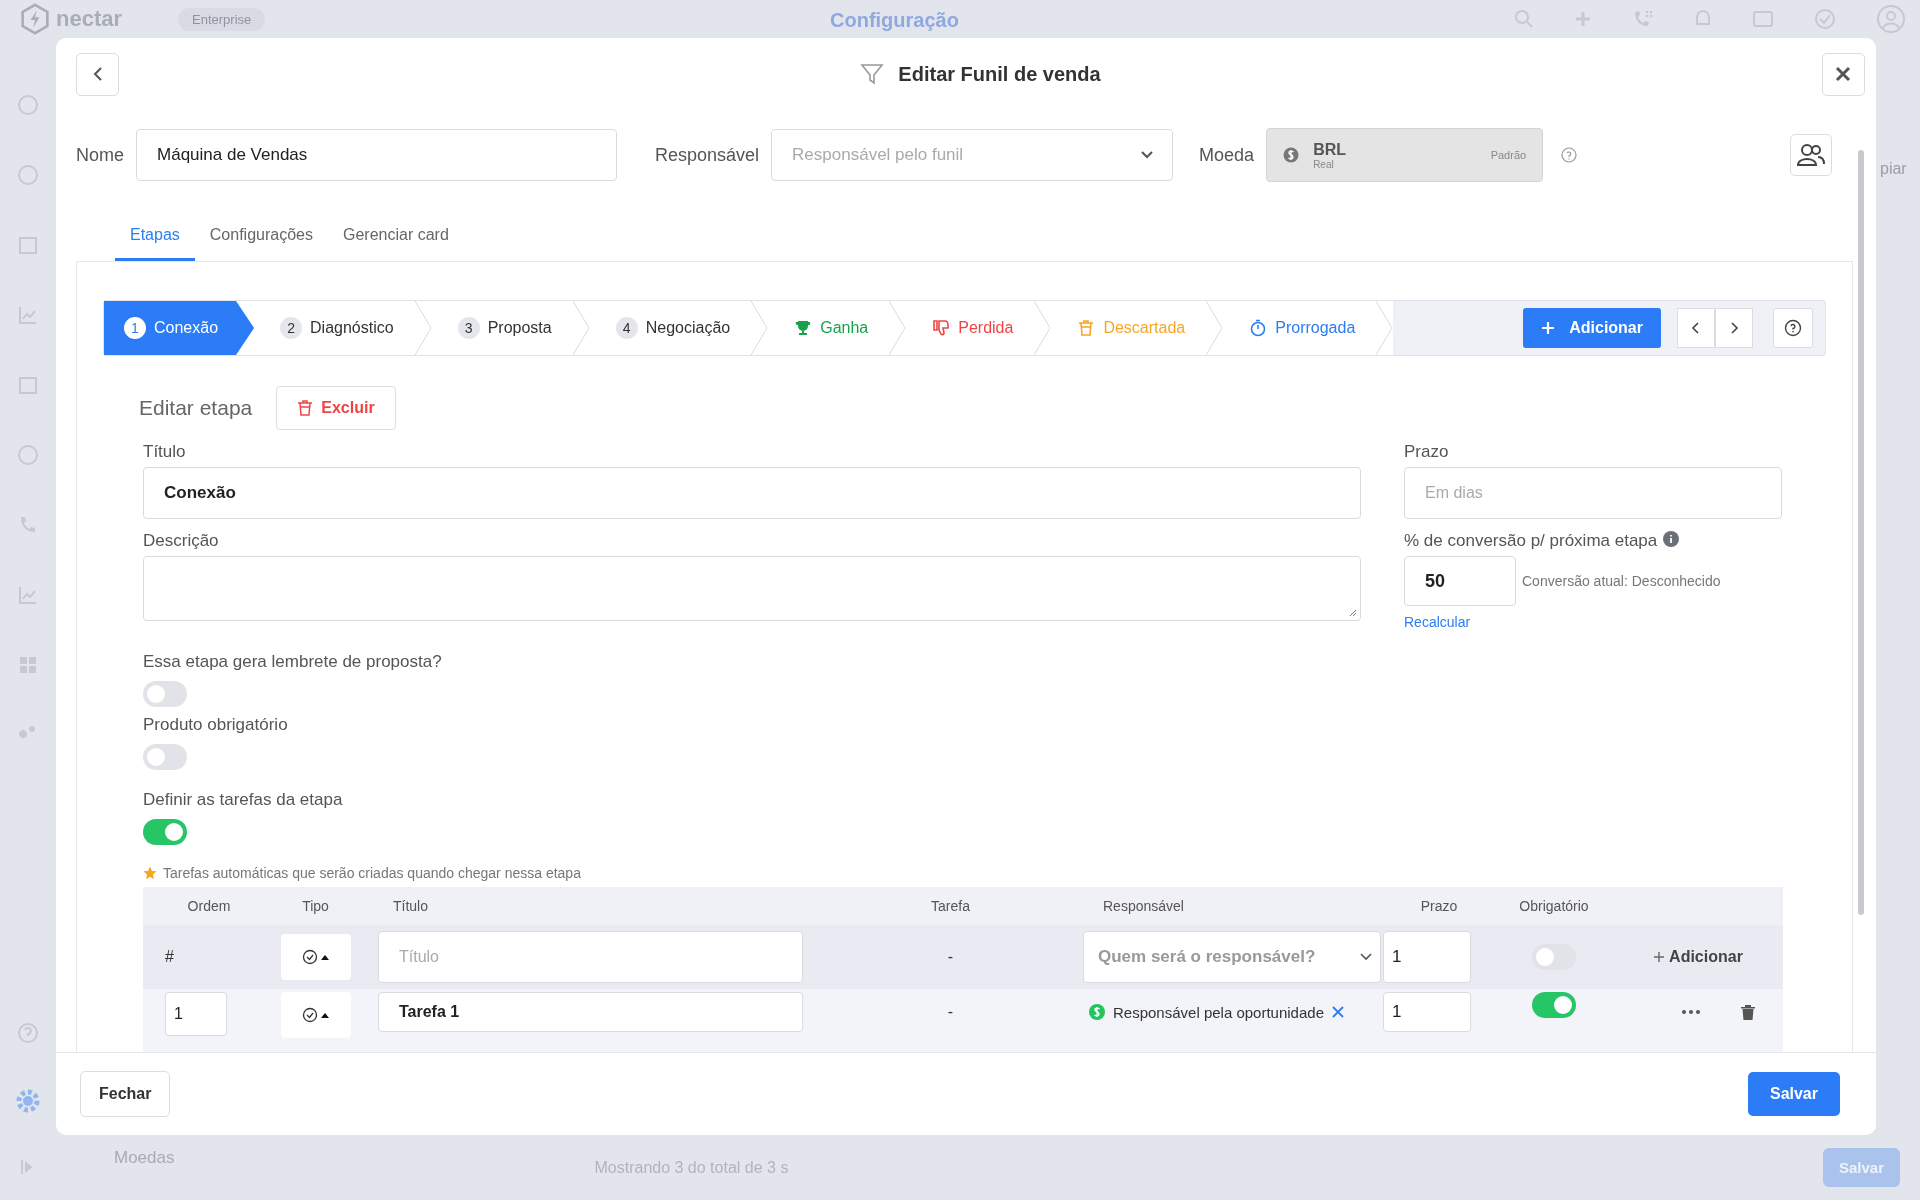 This screenshot has height=1200, width=1920. I want to click on field-label: Responsável, so click(707, 155).